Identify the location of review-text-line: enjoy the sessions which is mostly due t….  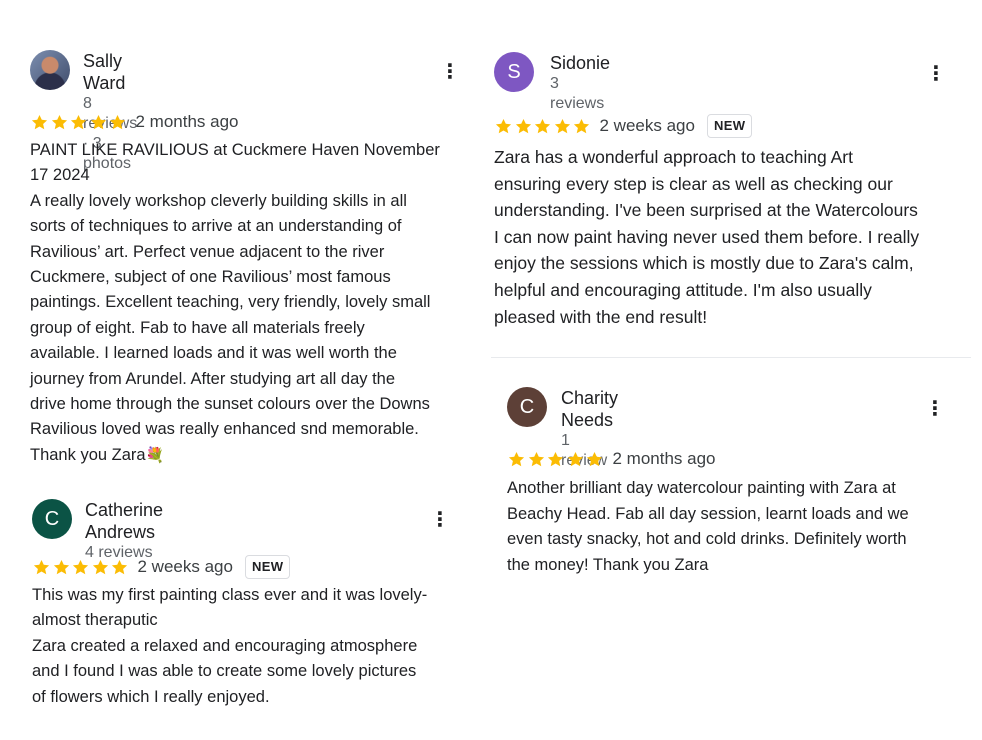
(704, 263).